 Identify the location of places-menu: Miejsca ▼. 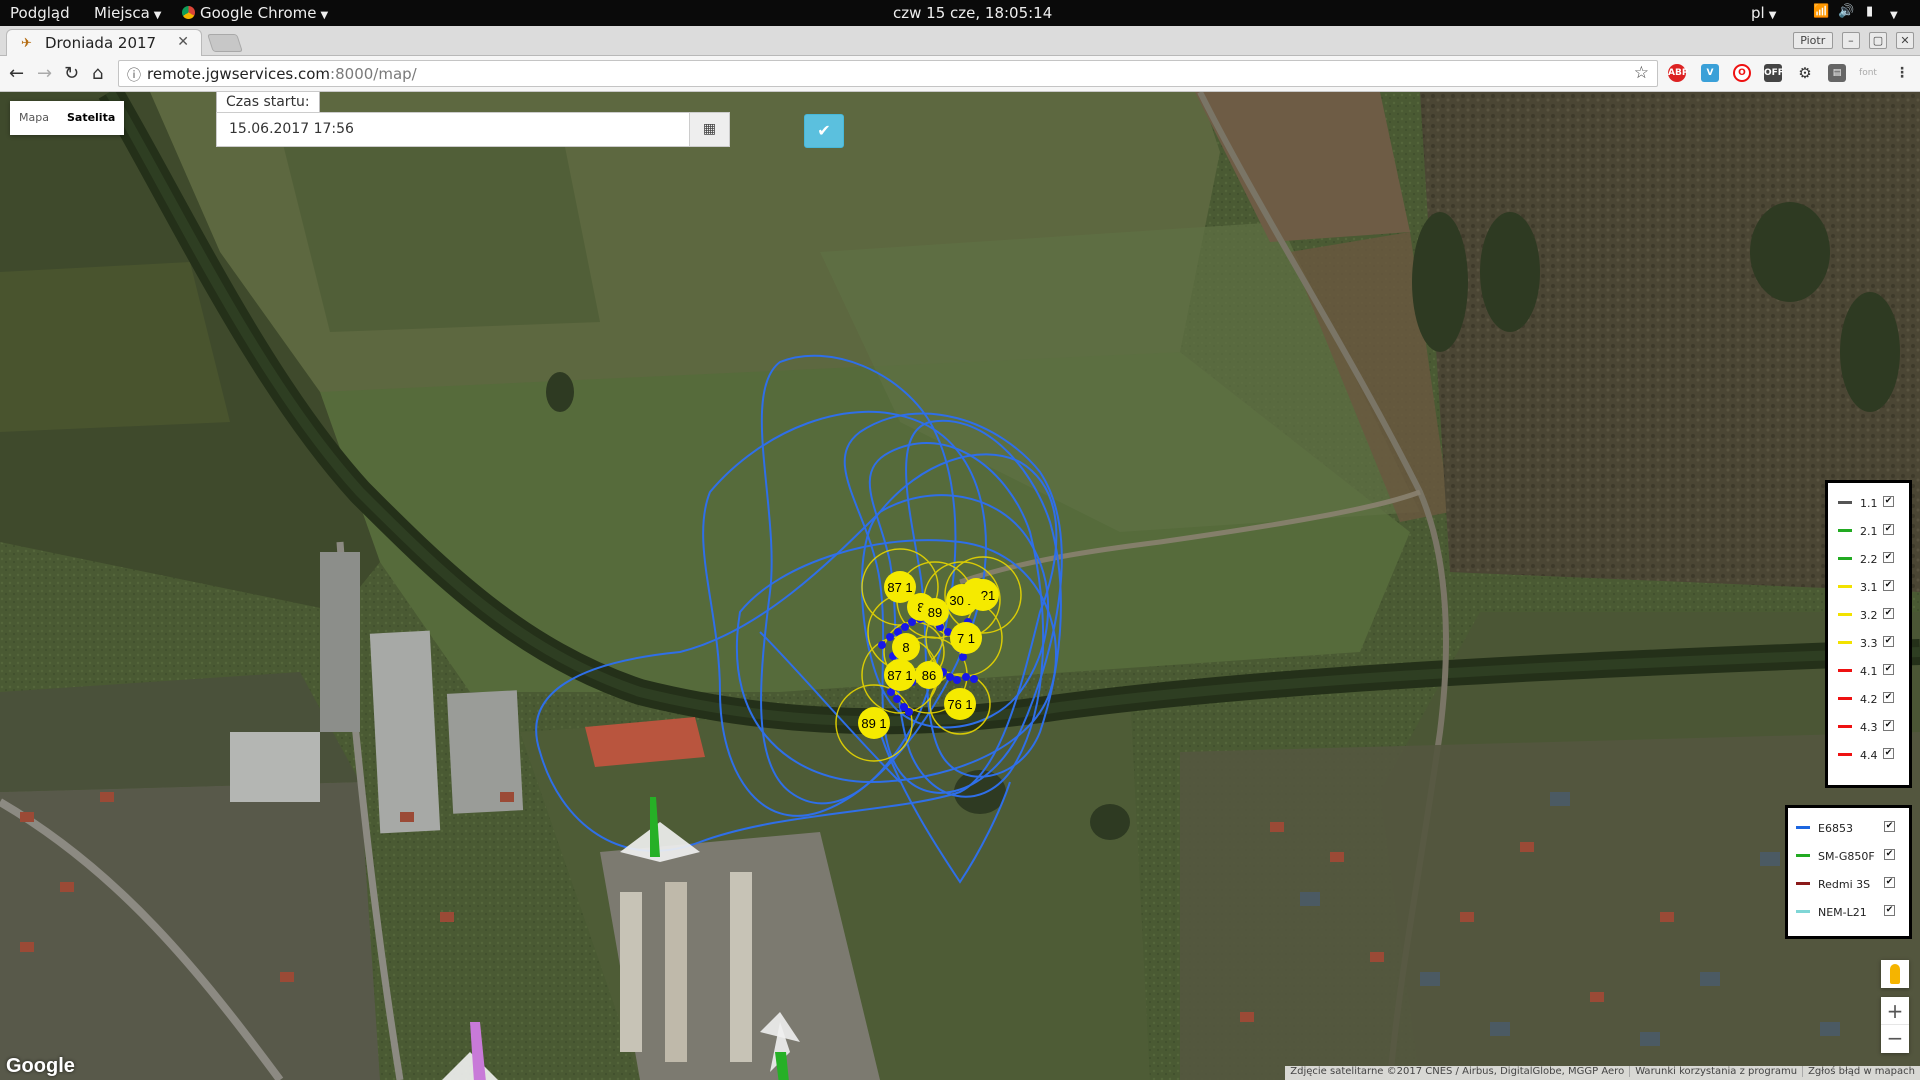
(127, 13).